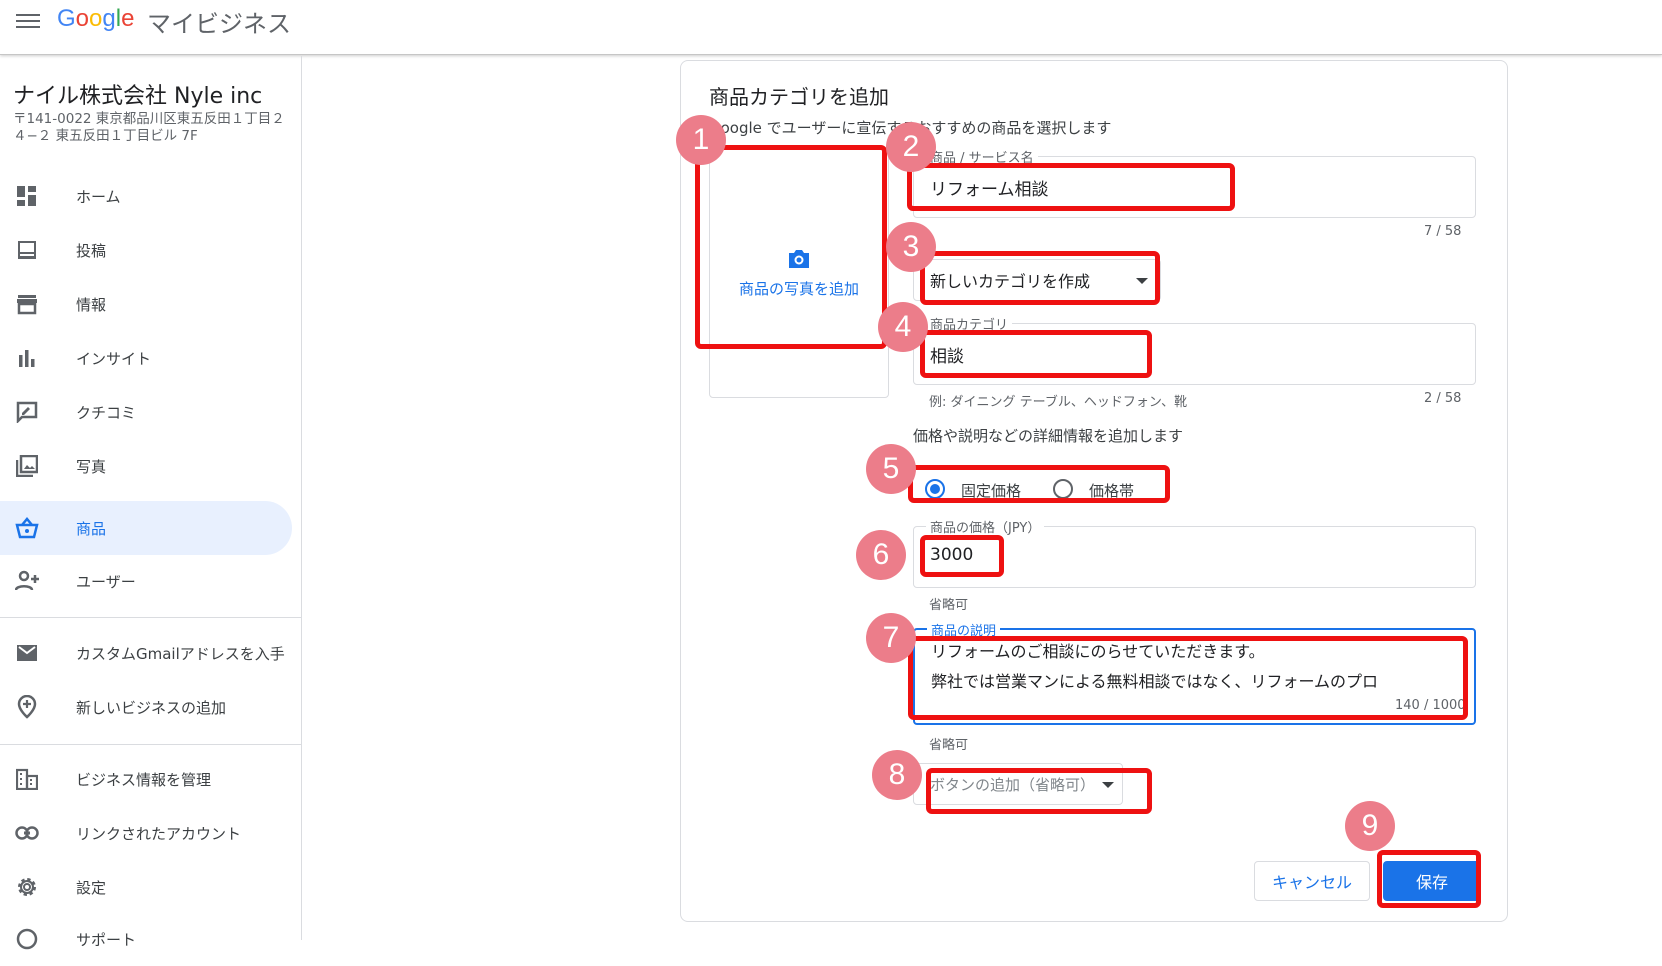 The image size is (1662, 966). What do you see at coordinates (27, 196) in the screenshot?
I see `dashboard-icon` at bounding box center [27, 196].